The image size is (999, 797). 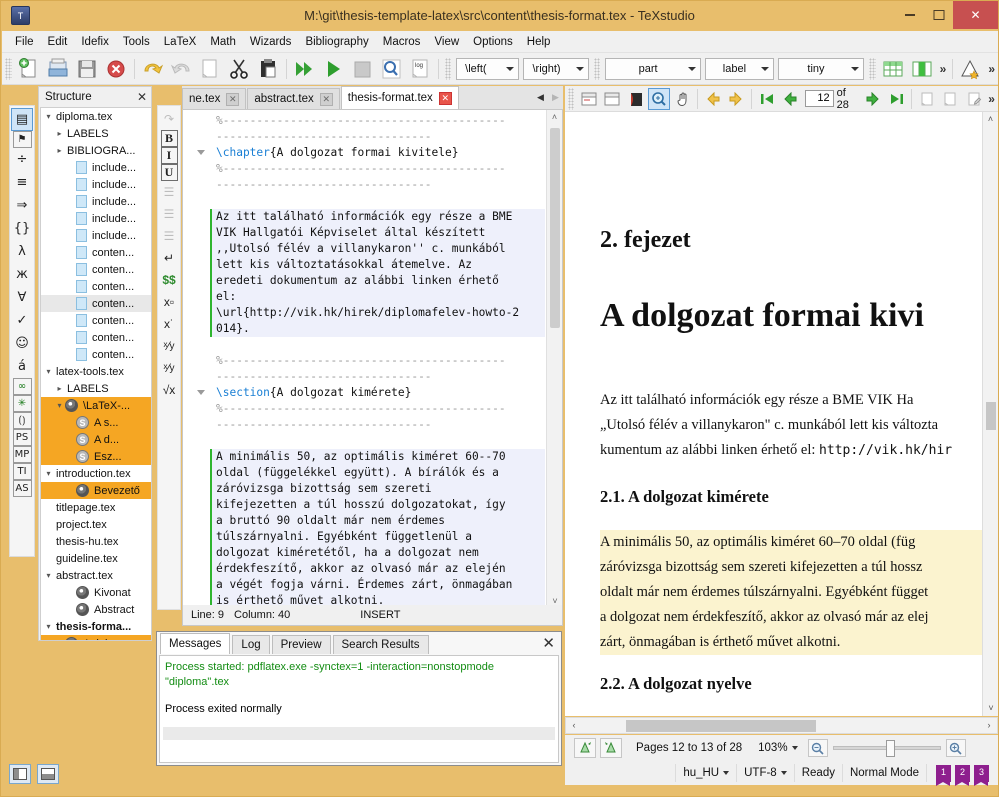 What do you see at coordinates (574, 725) in the screenshot?
I see `scroll-left-icon: ‹` at bounding box center [574, 725].